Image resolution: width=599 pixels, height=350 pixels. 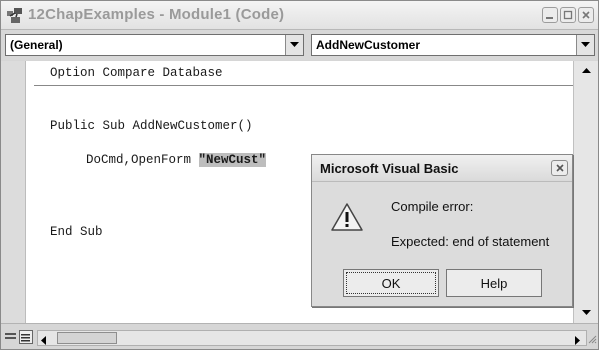 I want to click on dialog-close-button, so click(x=559, y=168).